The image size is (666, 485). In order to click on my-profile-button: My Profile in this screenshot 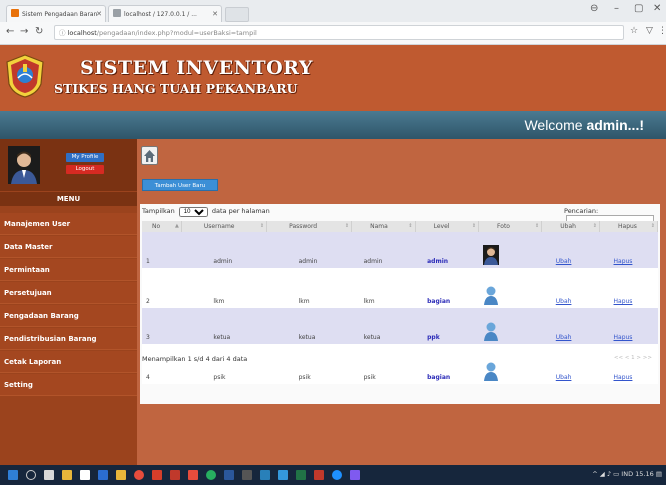, I will do `click(85, 157)`.